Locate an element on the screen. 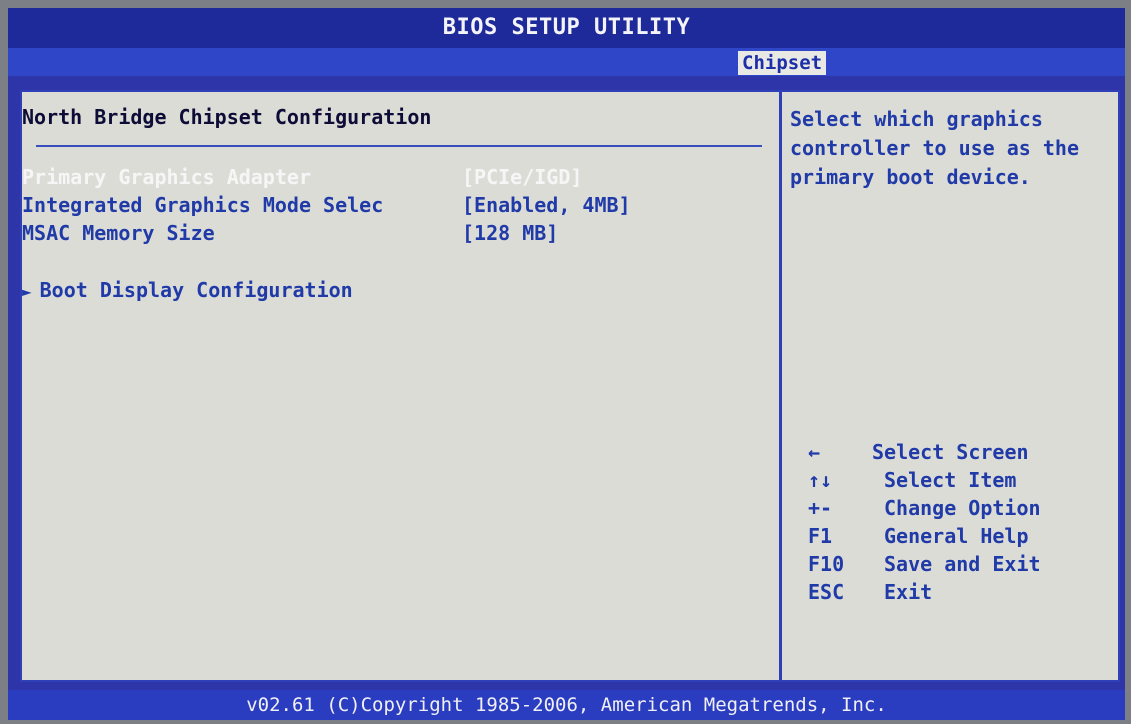 The width and height of the screenshot is (1131, 724). section-divider is located at coordinates (399, 146).